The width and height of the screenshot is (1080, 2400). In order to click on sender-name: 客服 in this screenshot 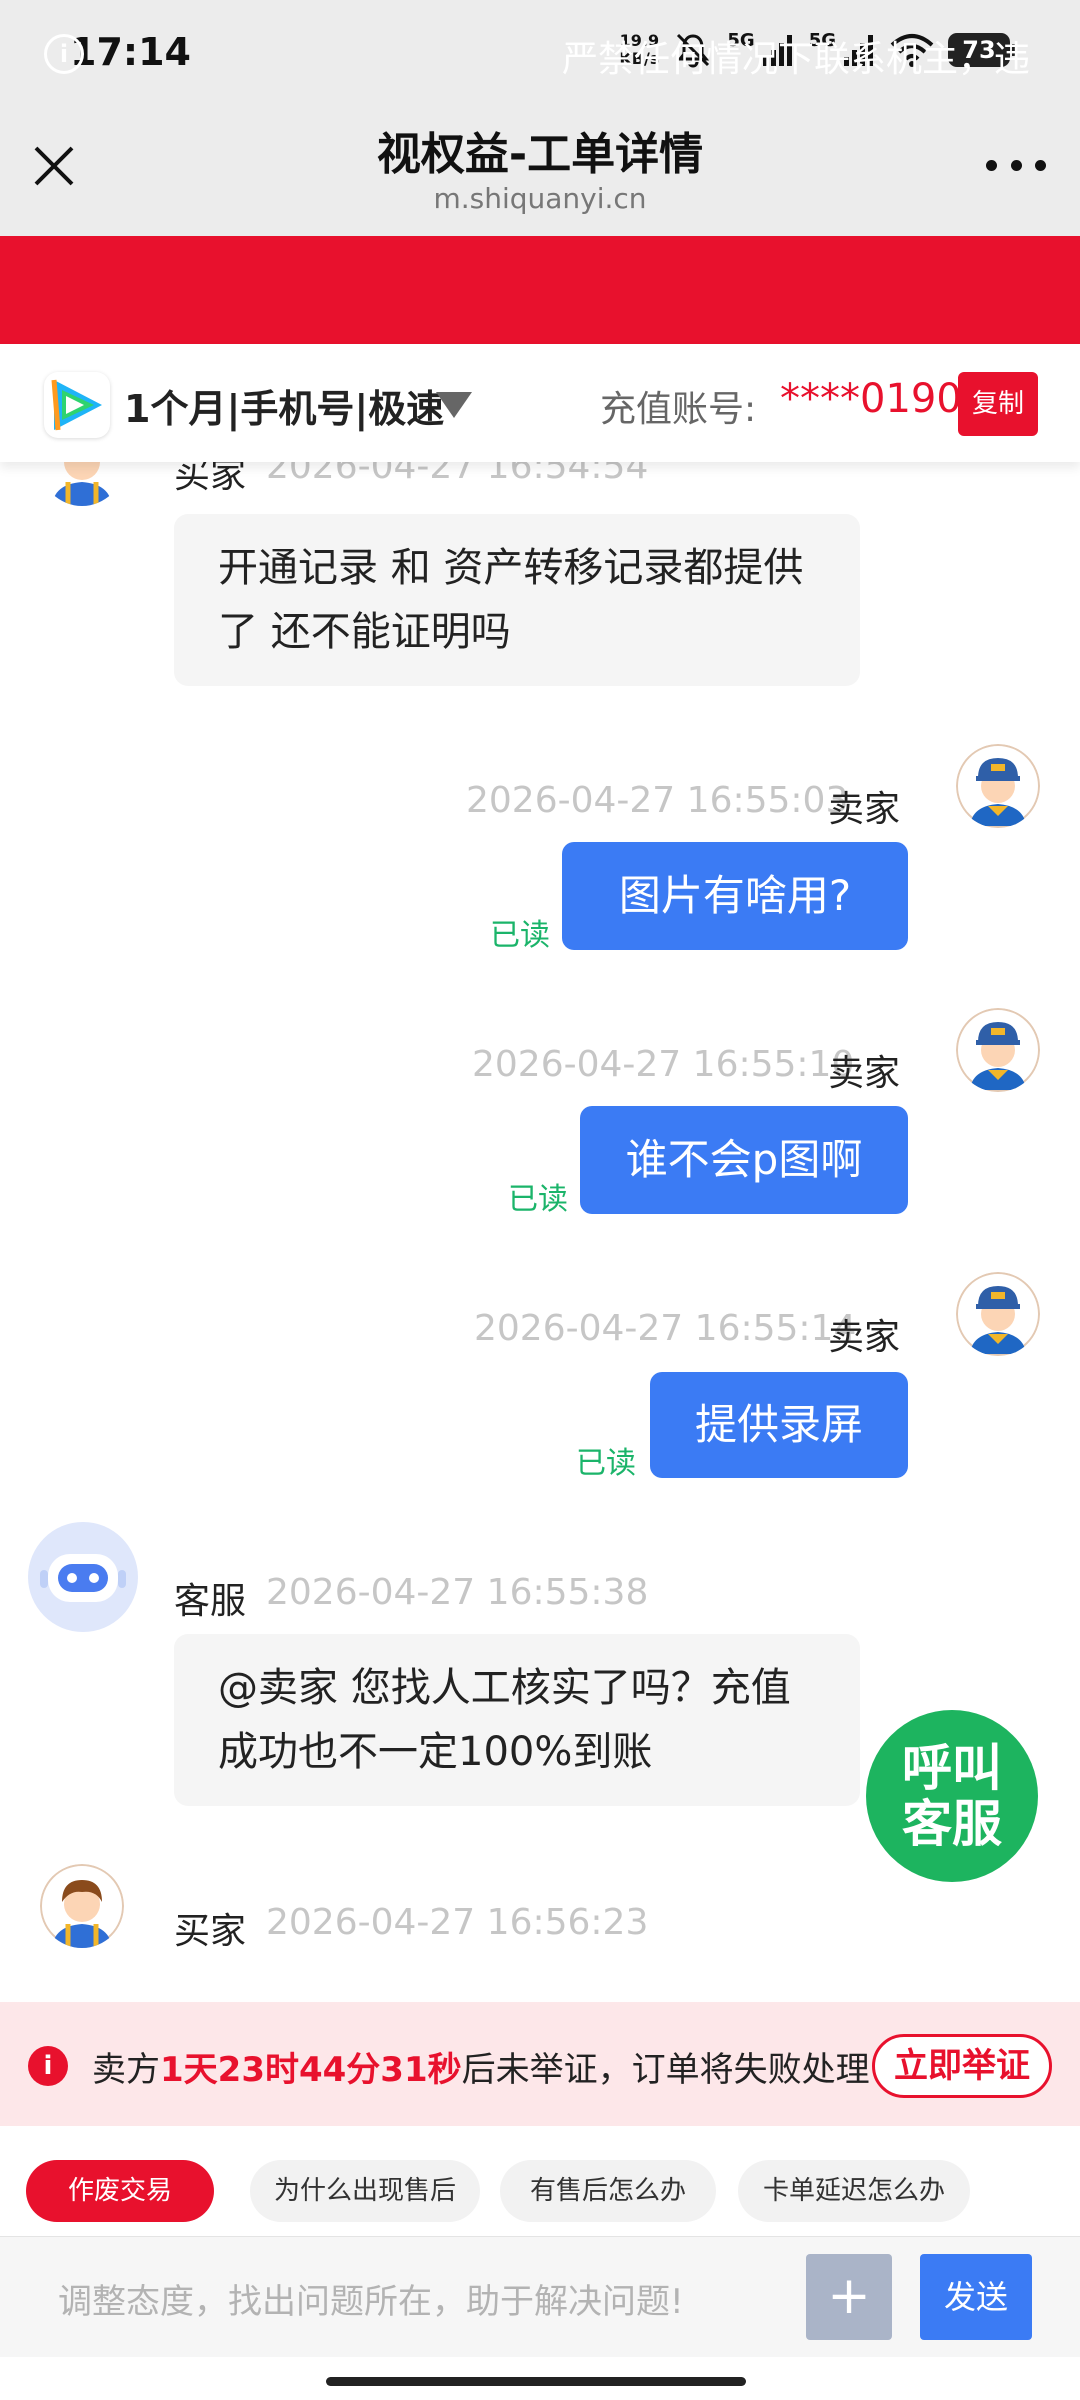, I will do `click(210, 1601)`.